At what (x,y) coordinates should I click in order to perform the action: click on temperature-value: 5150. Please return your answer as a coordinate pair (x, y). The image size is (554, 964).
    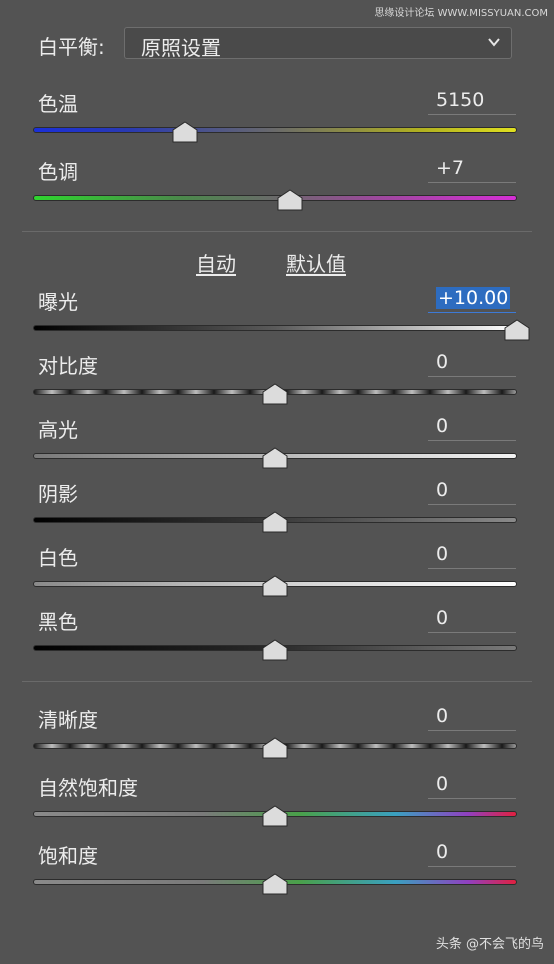
    Looking at the image, I should click on (460, 100).